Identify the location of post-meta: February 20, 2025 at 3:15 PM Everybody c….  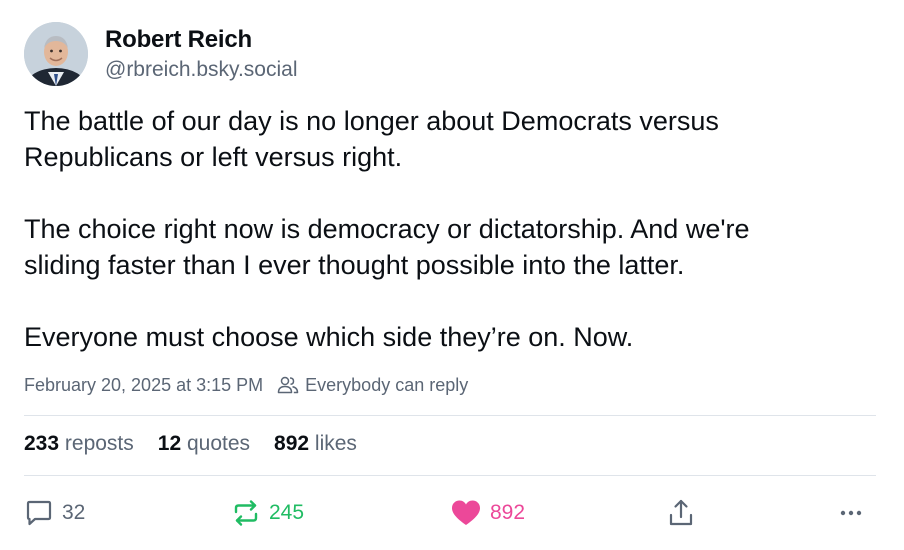
(246, 385).